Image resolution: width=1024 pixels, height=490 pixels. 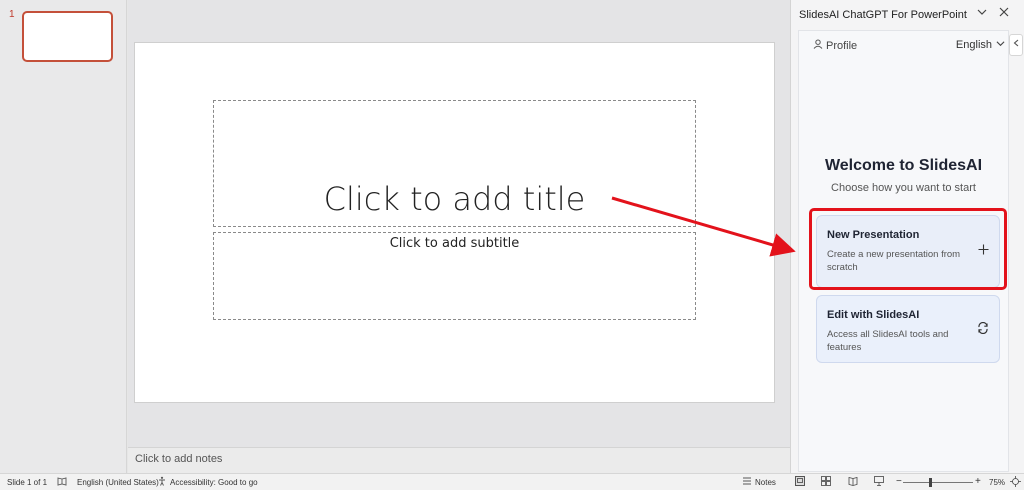 What do you see at coordinates (454, 243) in the screenshot?
I see `subtitle-placeholder-text: Click to add subtitle` at bounding box center [454, 243].